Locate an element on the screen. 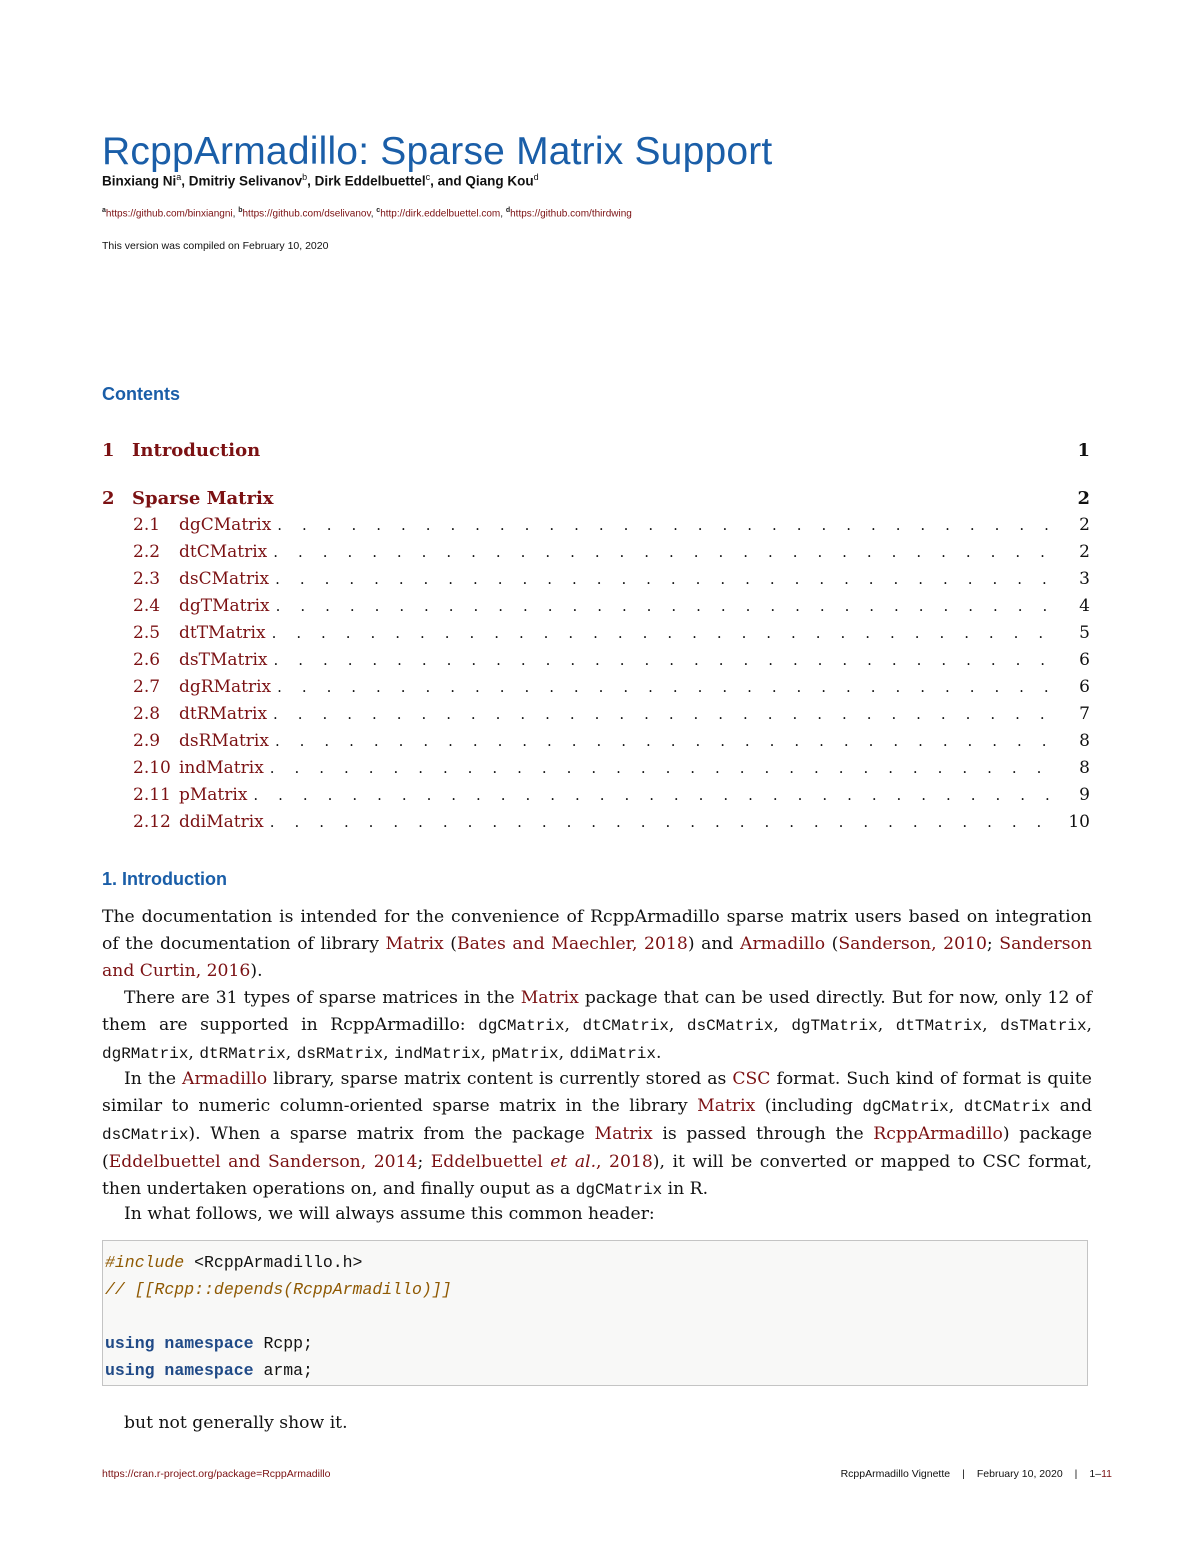 The image size is (1200, 1553). toc-section-label: Introduction is located at coordinates (604, 450).